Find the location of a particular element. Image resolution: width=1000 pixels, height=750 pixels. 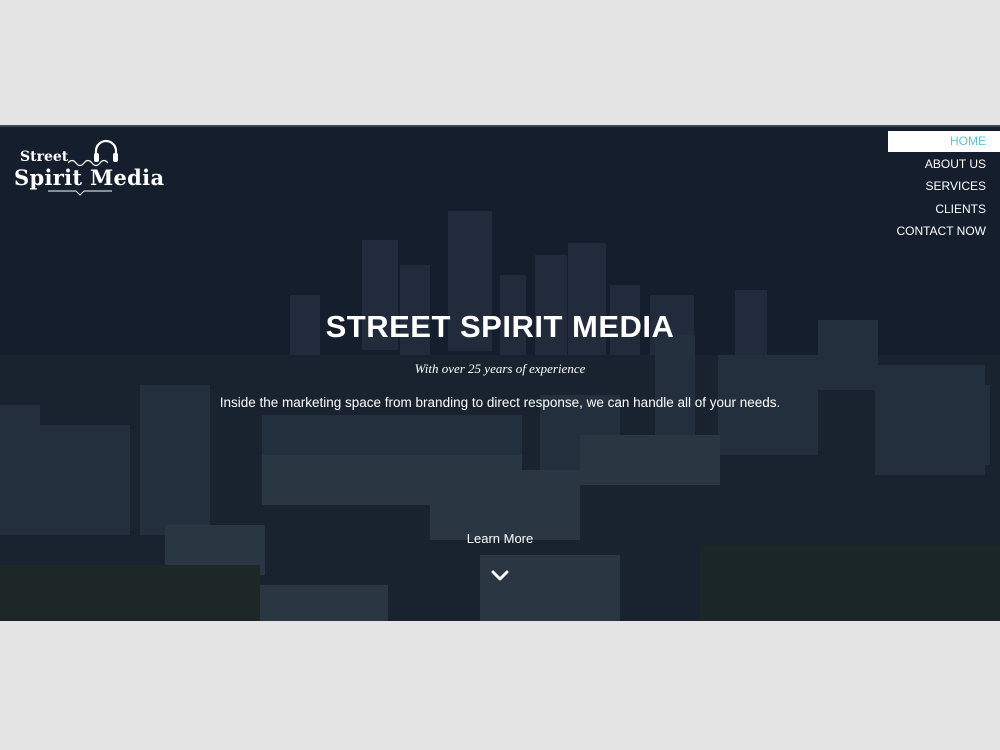

logo-flourish is located at coordinates (80, 193).